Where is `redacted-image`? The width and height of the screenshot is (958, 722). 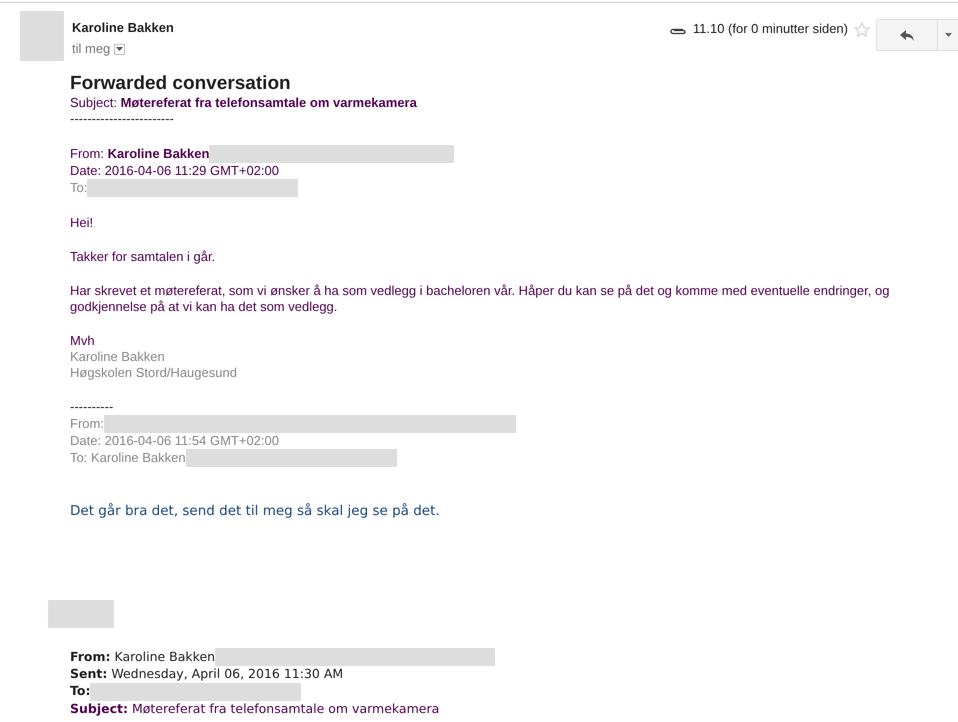 redacted-image is located at coordinates (81, 614).